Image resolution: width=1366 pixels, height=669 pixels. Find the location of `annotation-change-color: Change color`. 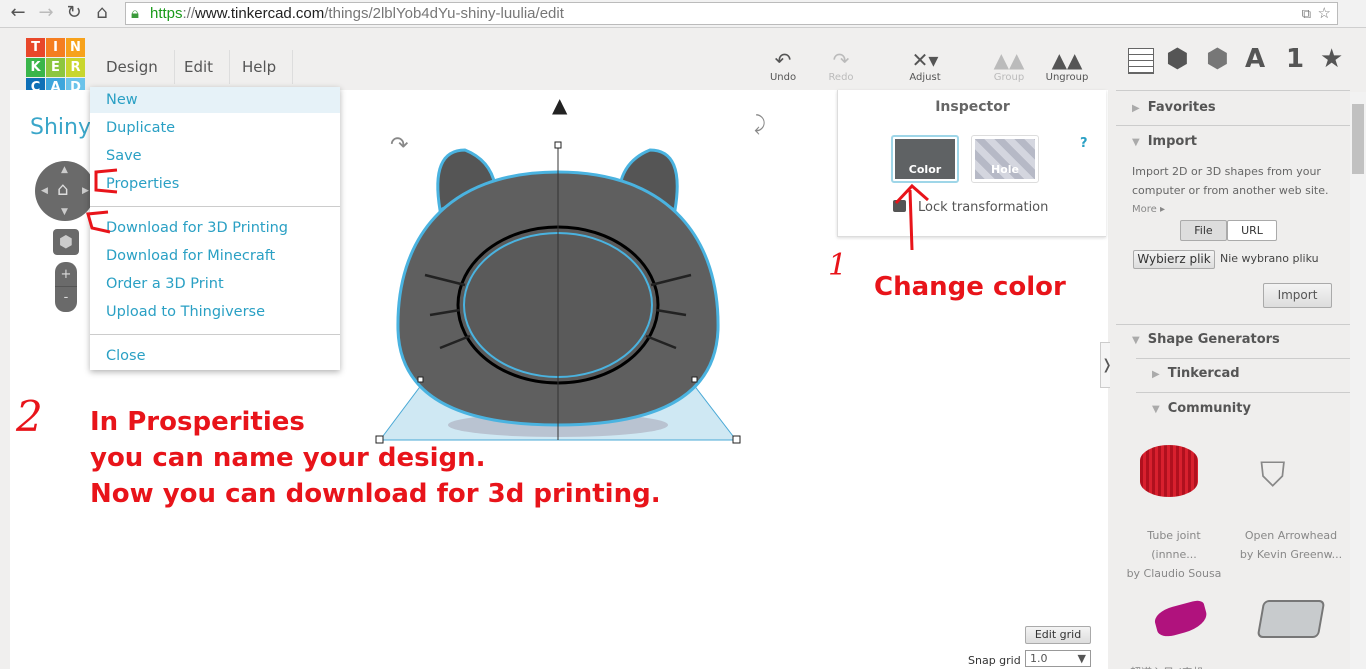

annotation-change-color: Change color is located at coordinates (970, 287).